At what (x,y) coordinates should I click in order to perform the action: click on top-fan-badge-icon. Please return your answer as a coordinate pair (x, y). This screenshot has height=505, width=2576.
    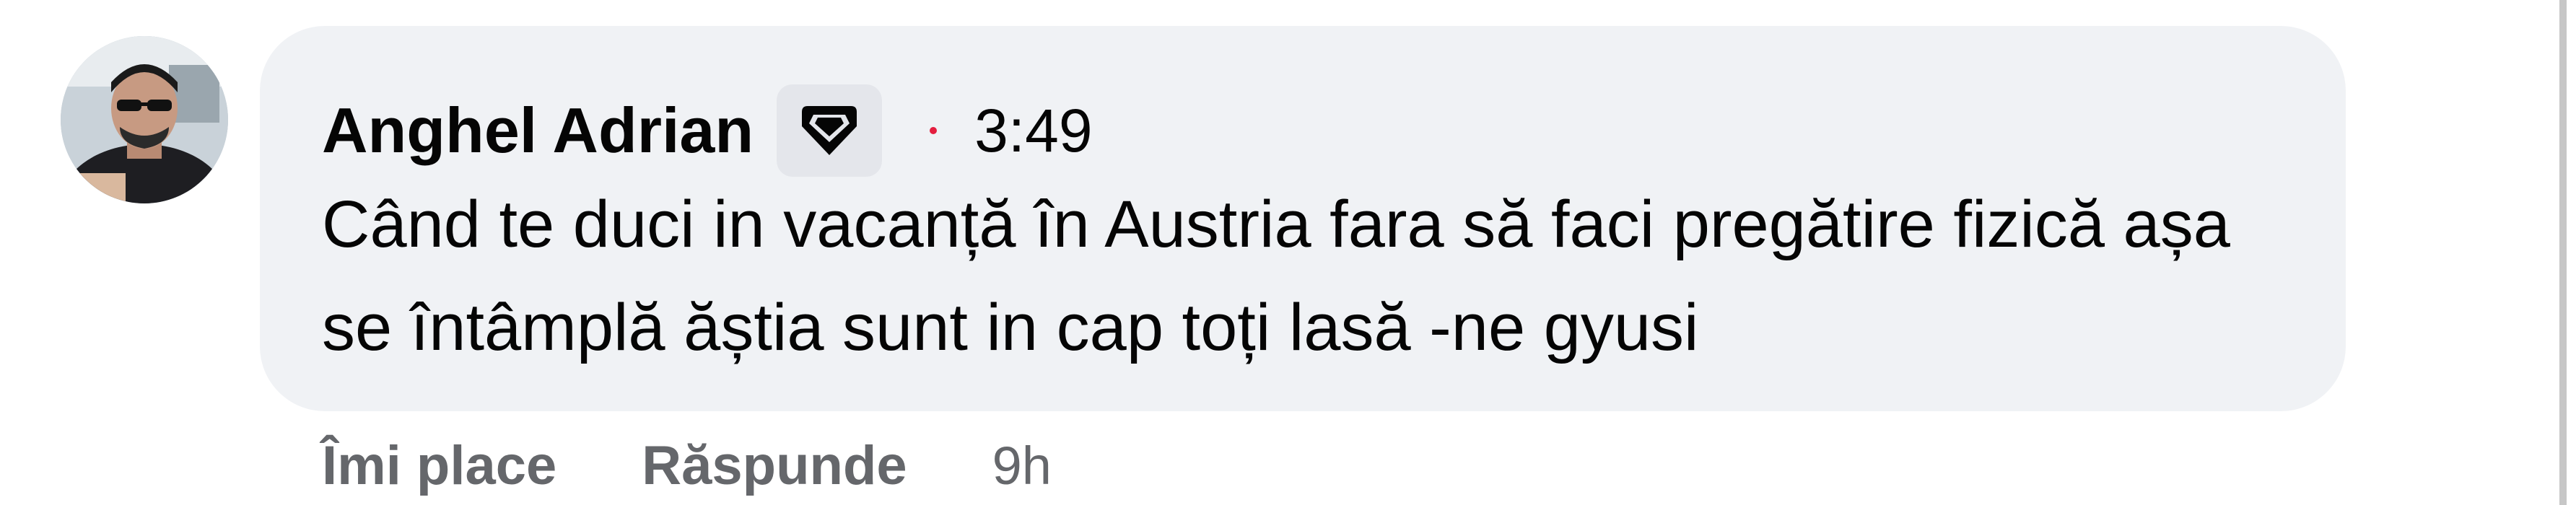
    Looking at the image, I should click on (829, 130).